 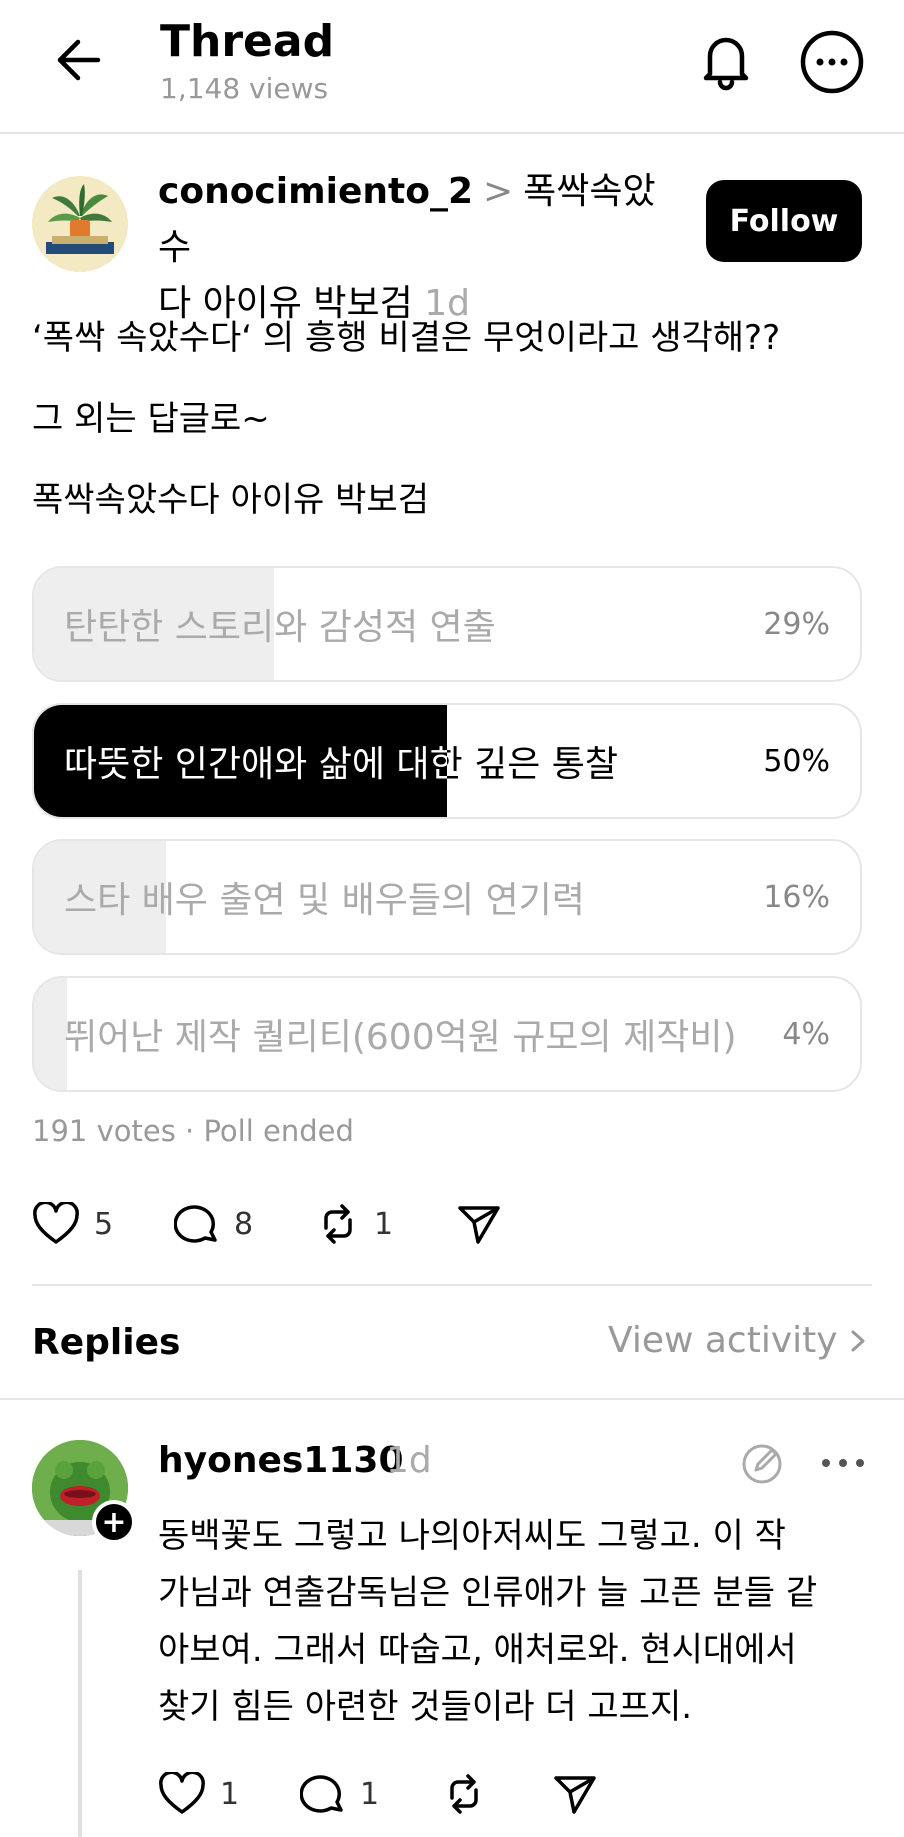 I want to click on poll-option-fill, so click(x=51, y=1034).